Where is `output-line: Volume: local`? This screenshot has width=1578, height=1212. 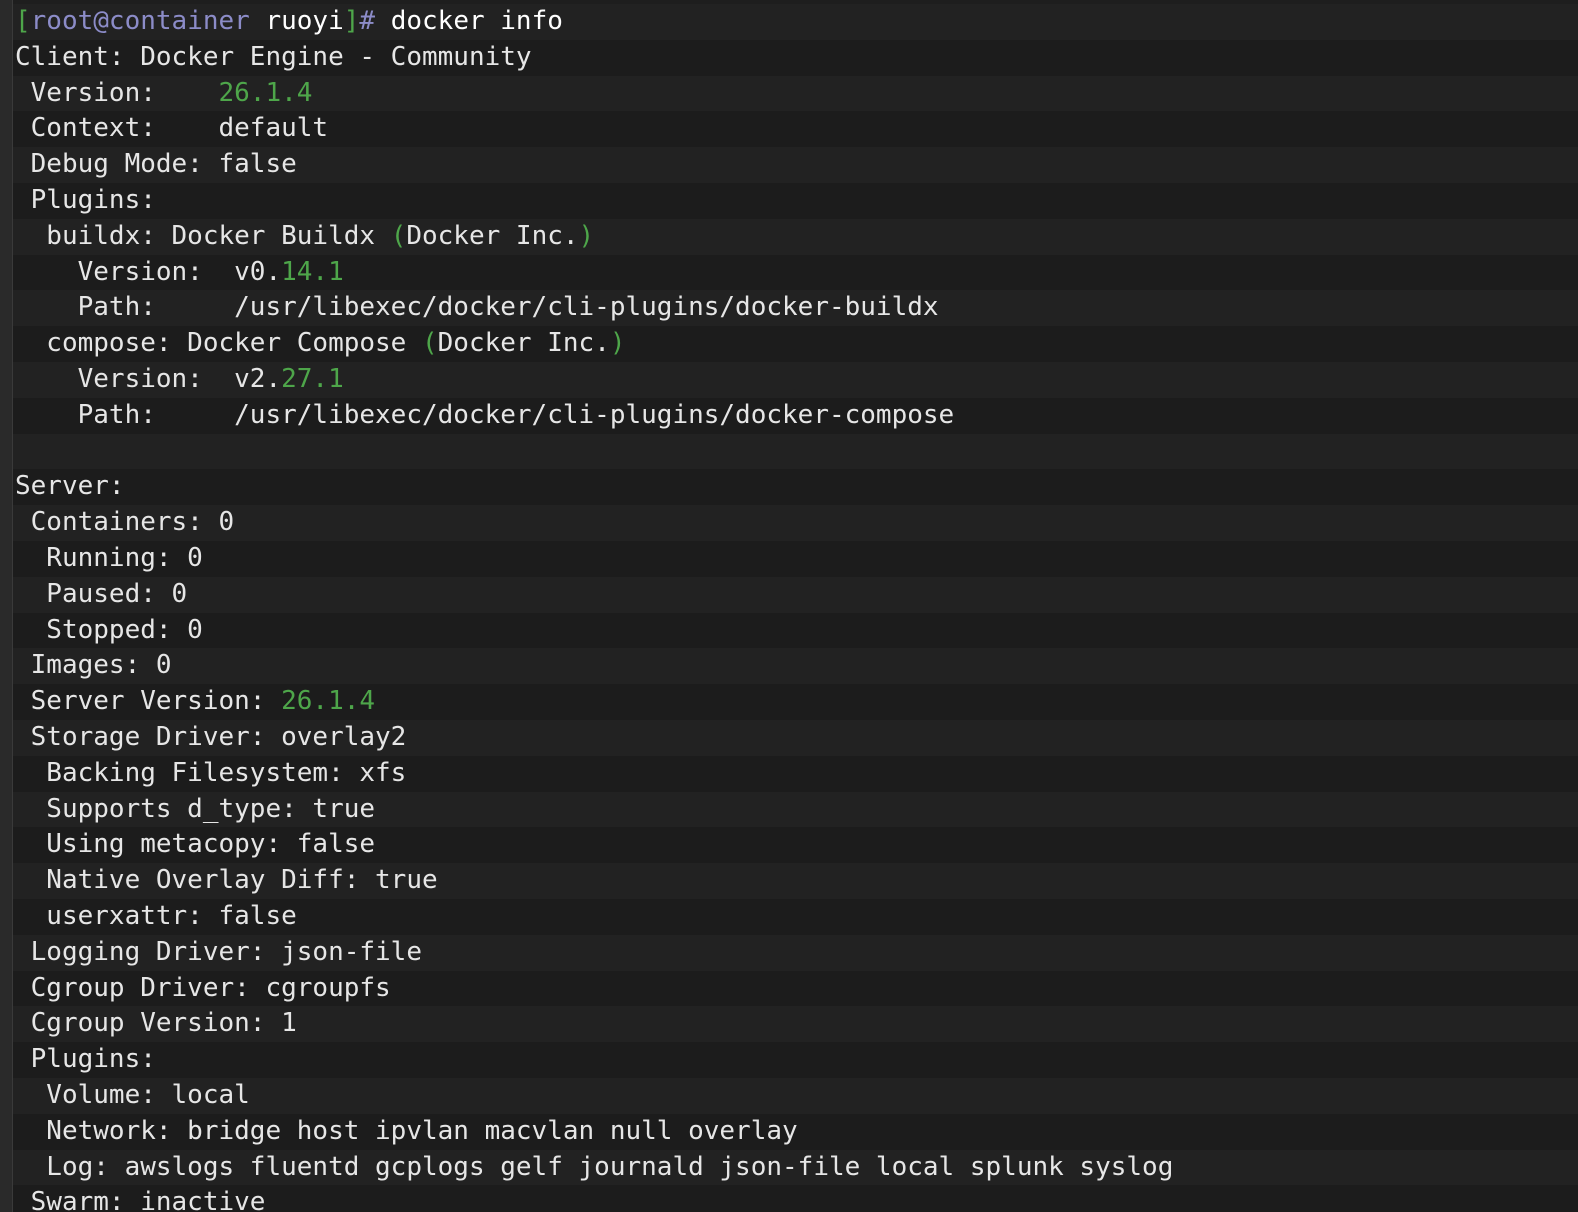 output-line: Volume: local is located at coordinates (795, 1095).